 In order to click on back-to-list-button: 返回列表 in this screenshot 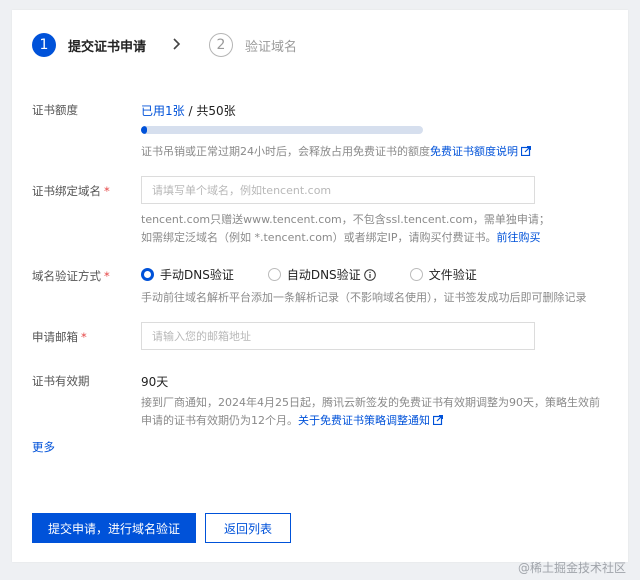, I will do `click(248, 528)`.